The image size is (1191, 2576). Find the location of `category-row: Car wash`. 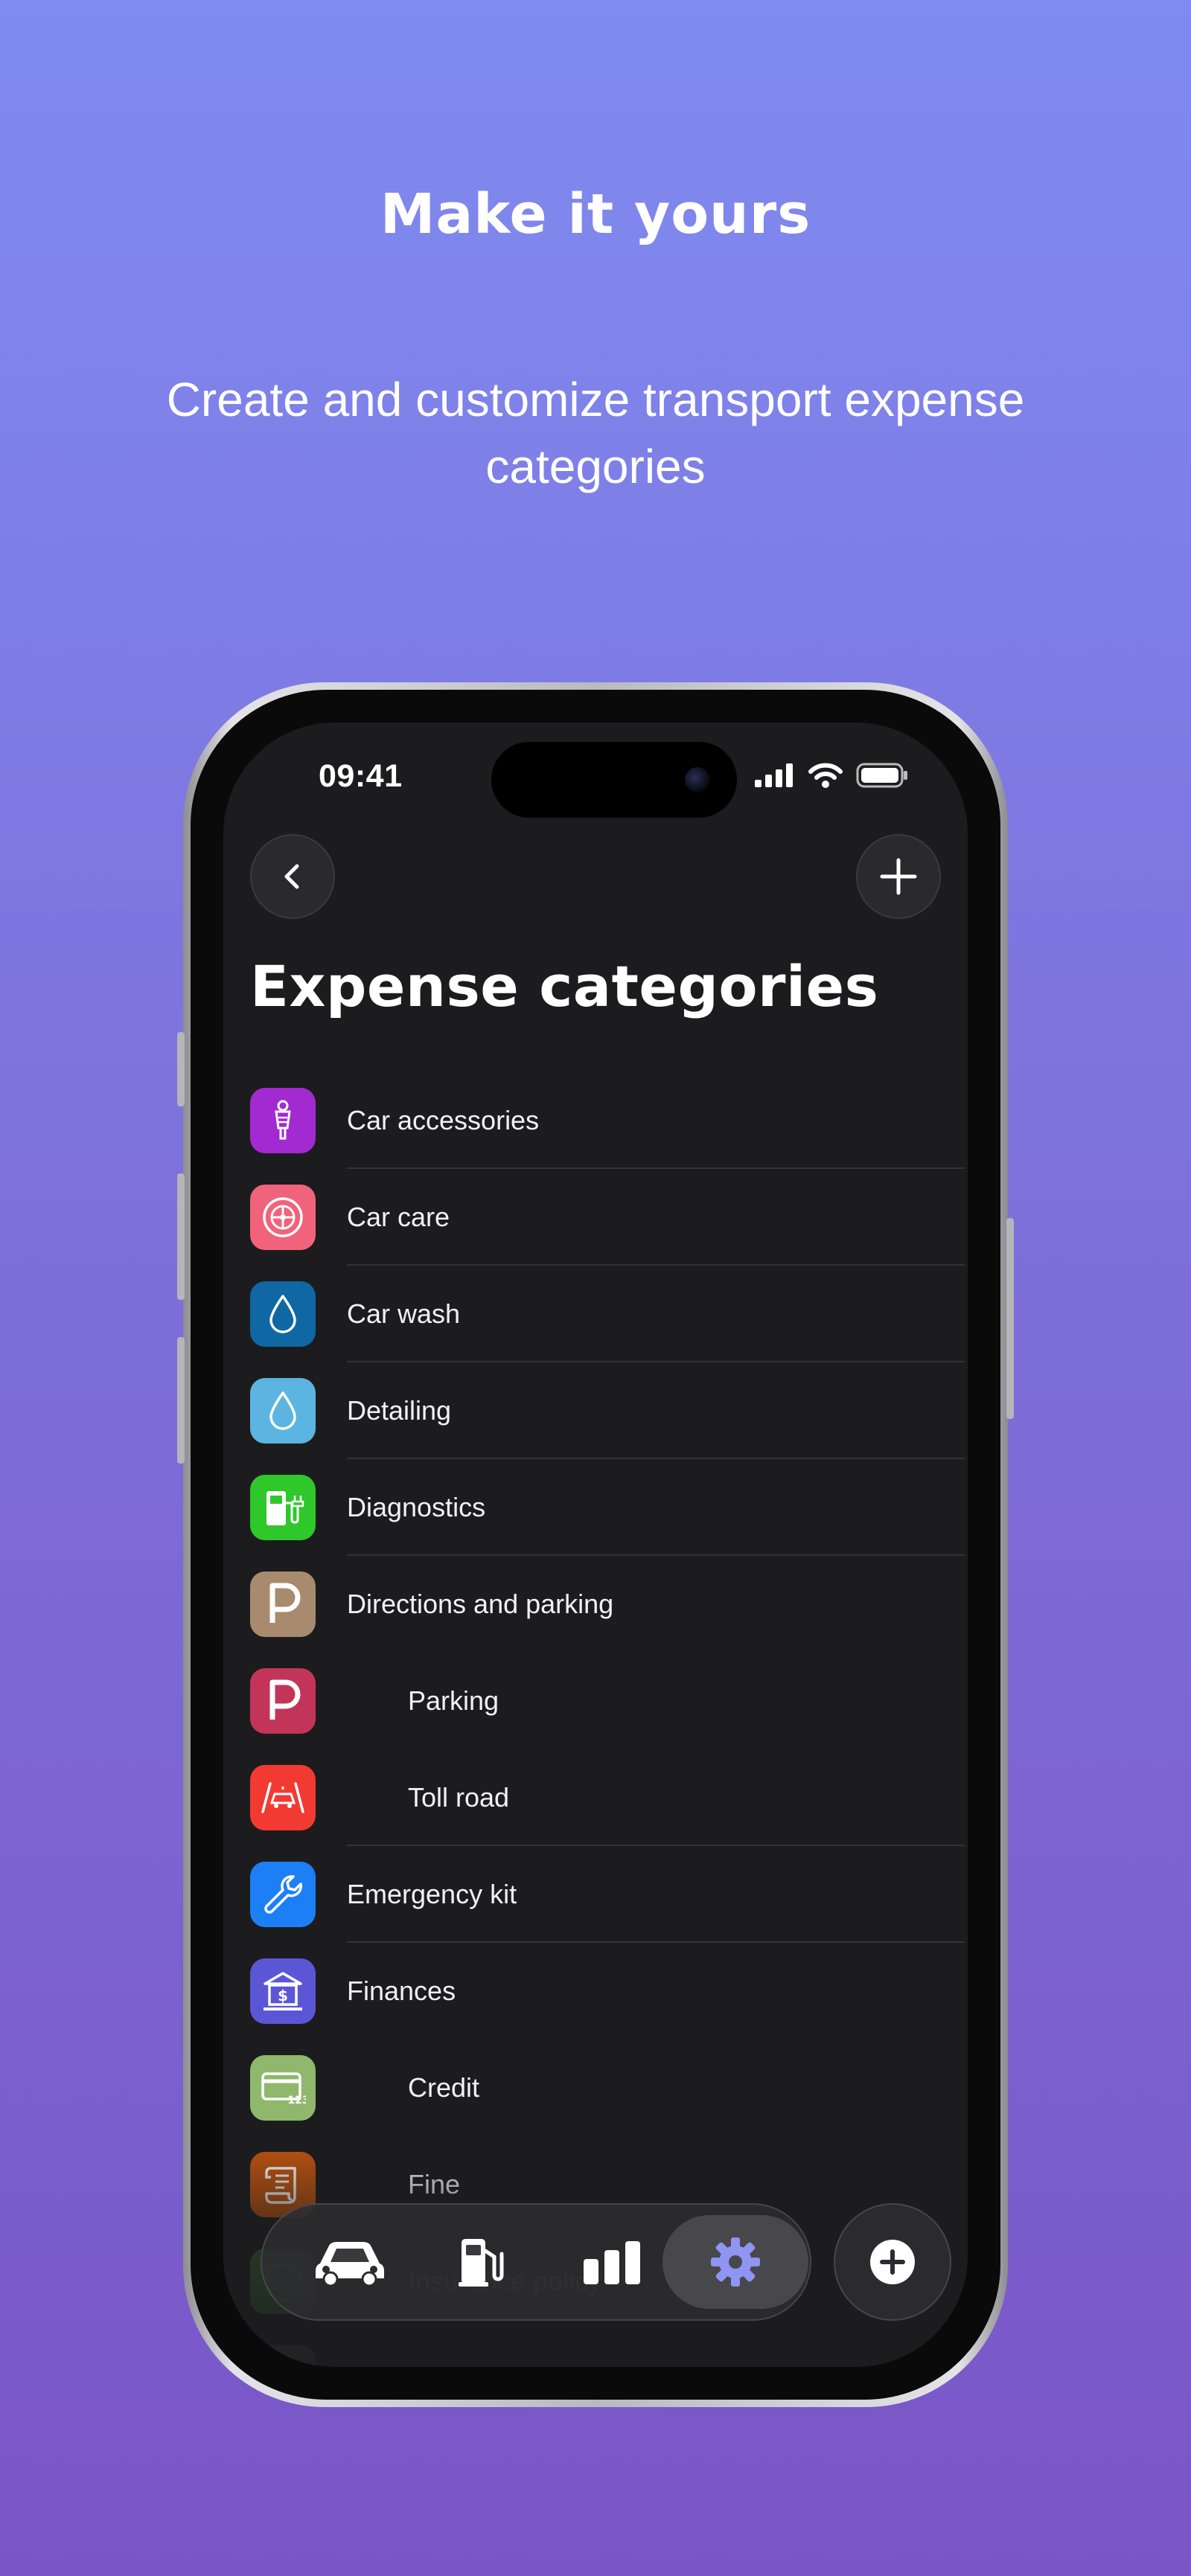

category-row: Car wash is located at coordinates (607, 1314).